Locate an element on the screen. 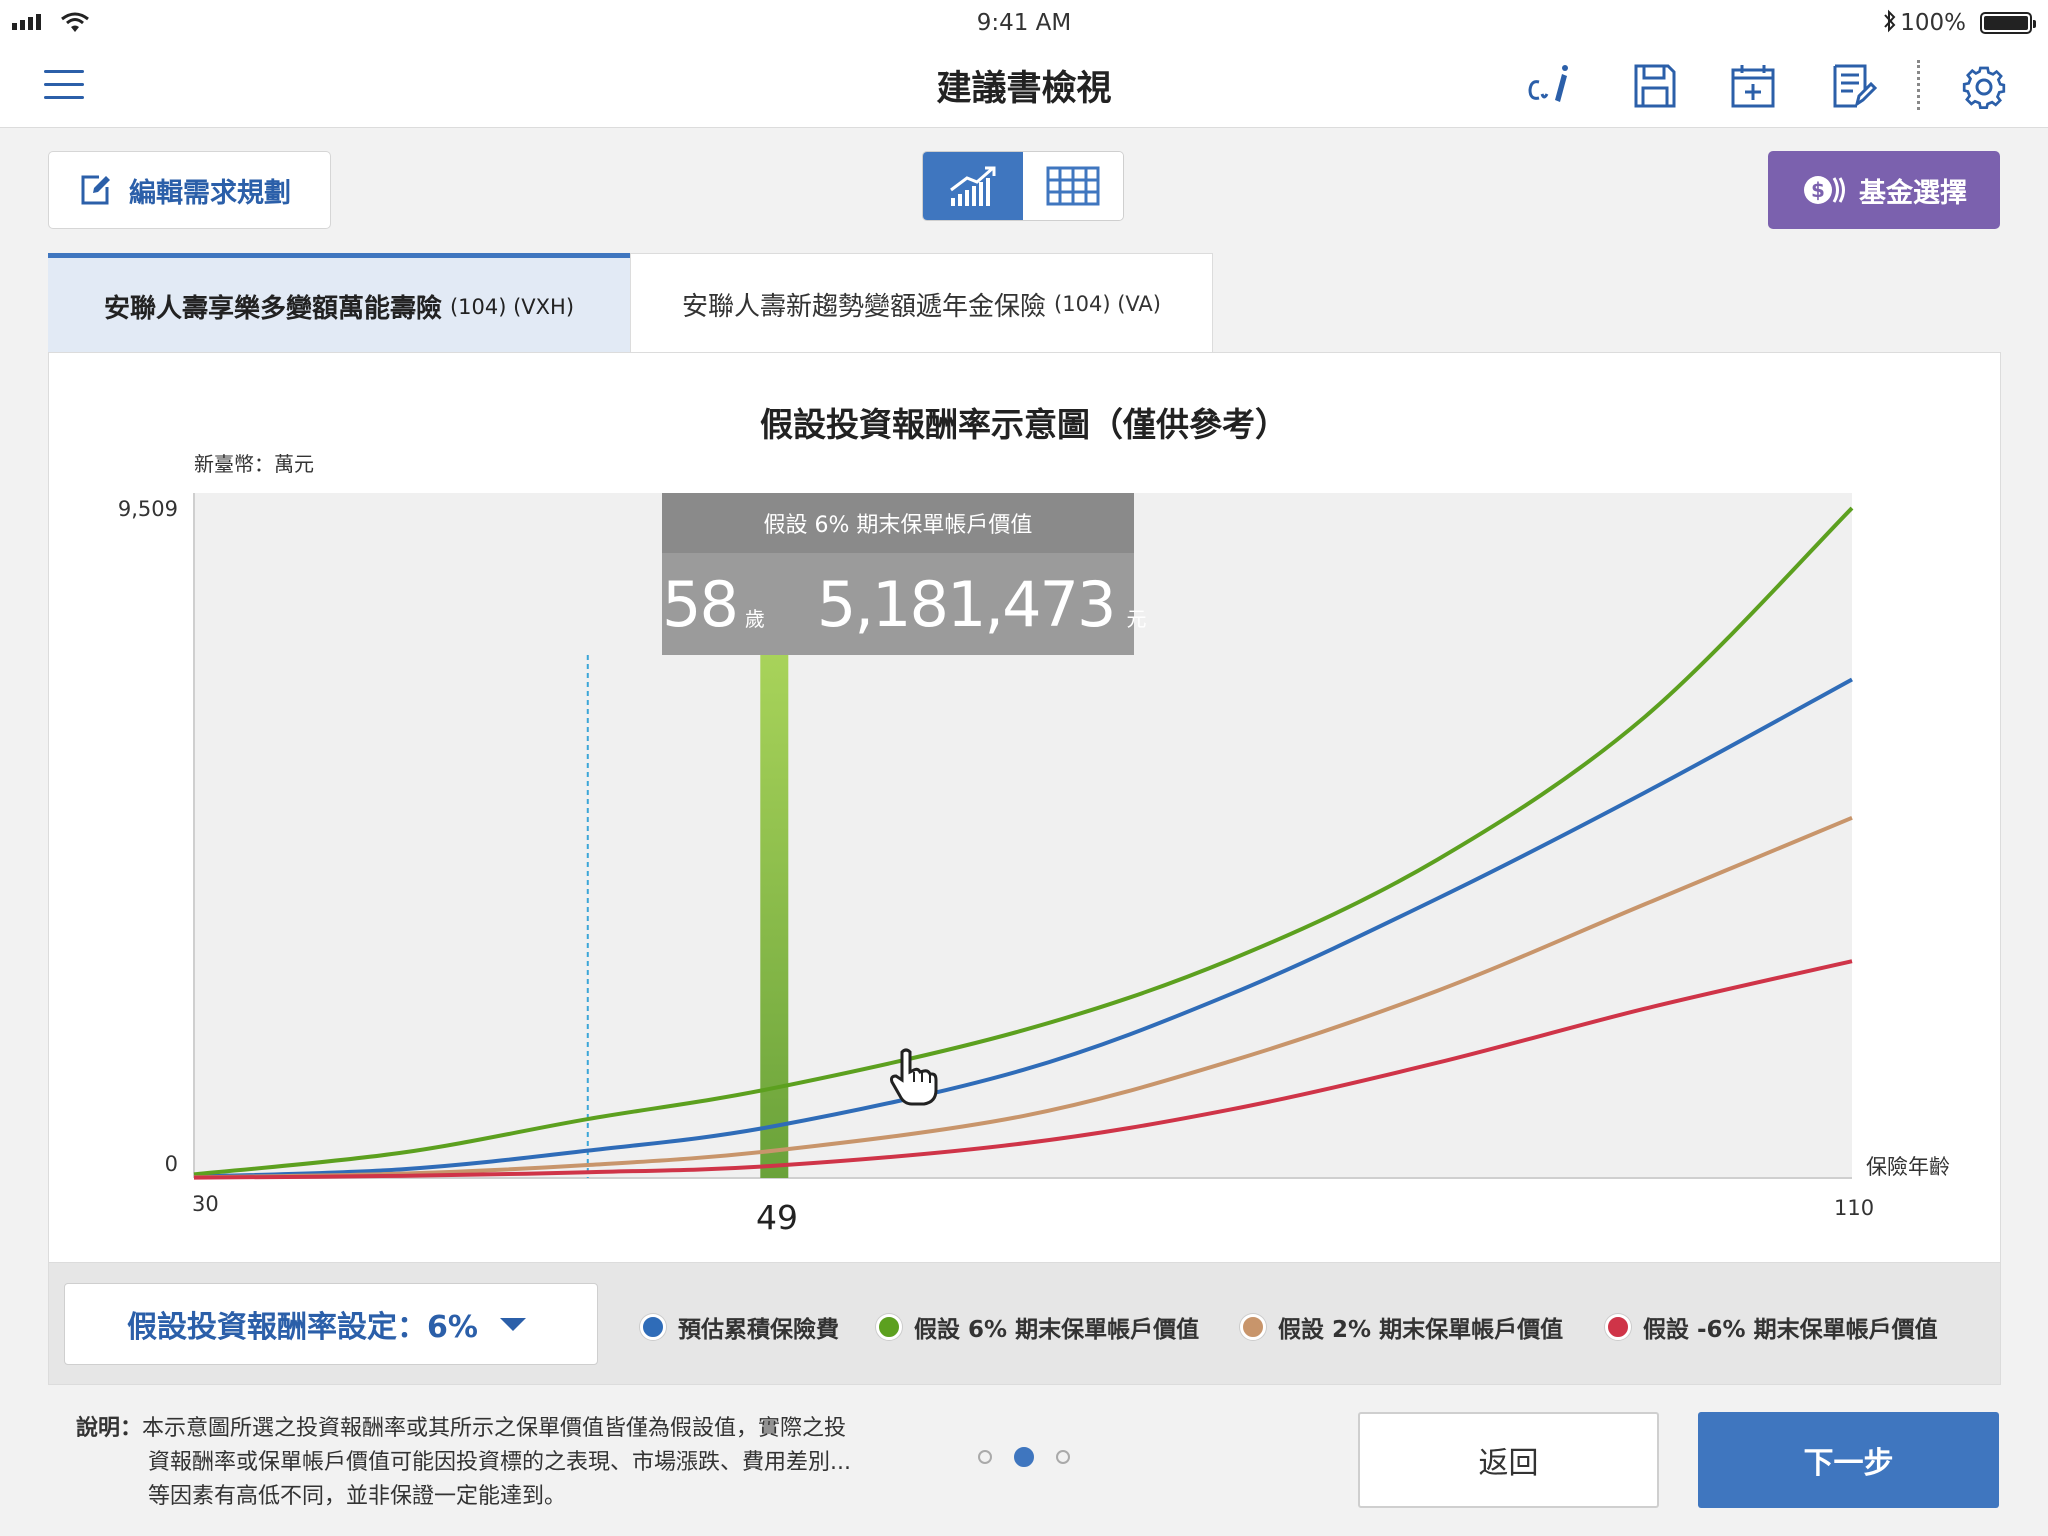 This screenshot has height=1536, width=2048. top-navigation-bar: 9:41 AM 100% 建議書檢視 is located at coordinates (1024, 64).